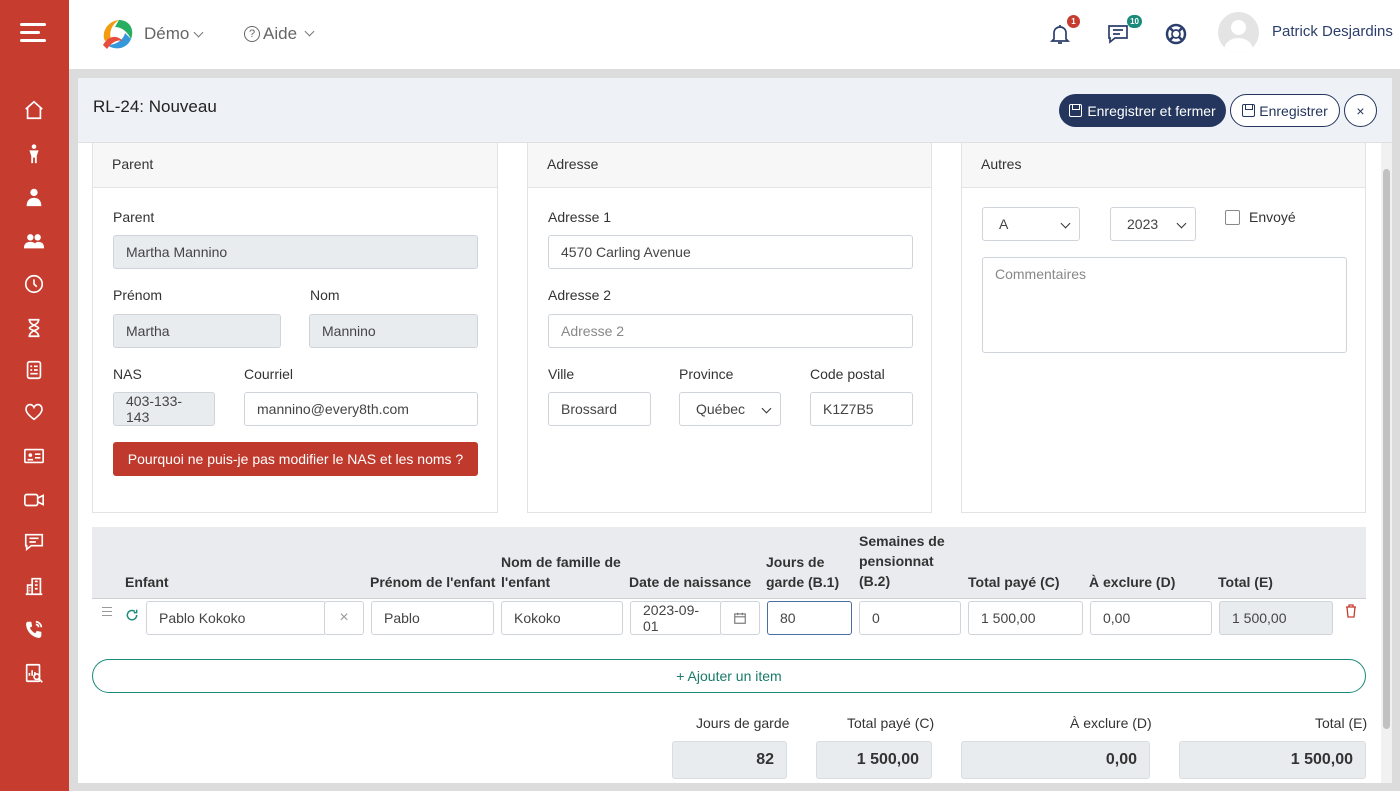  I want to click on col-enfant: Enfant, so click(147, 582).